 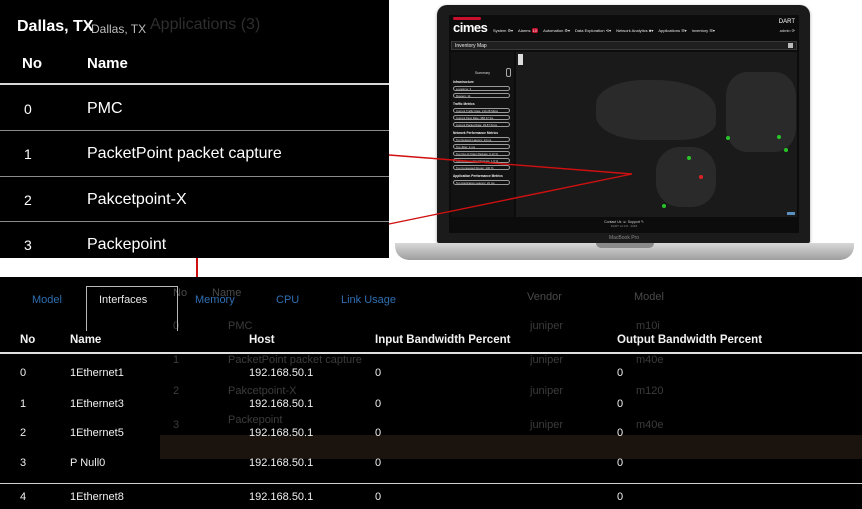 I want to click on table-row: 0 PMC, so click(x=194, y=109).